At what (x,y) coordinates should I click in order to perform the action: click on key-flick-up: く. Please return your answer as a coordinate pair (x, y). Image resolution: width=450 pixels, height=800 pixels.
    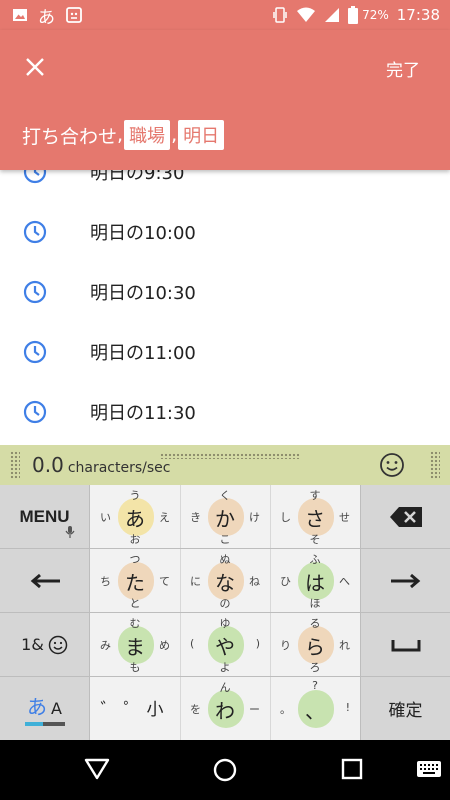
    Looking at the image, I should click on (225, 495).